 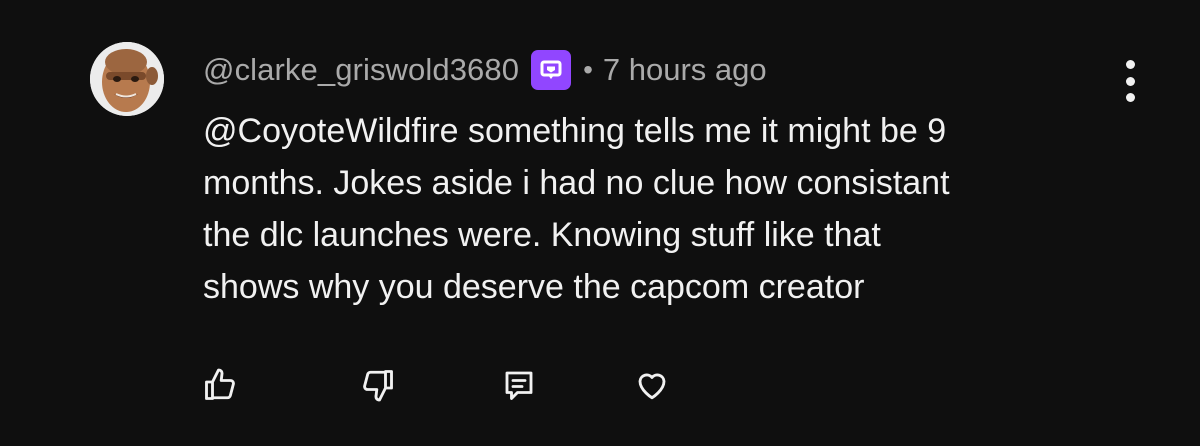 I want to click on heart-button, so click(x=652, y=385).